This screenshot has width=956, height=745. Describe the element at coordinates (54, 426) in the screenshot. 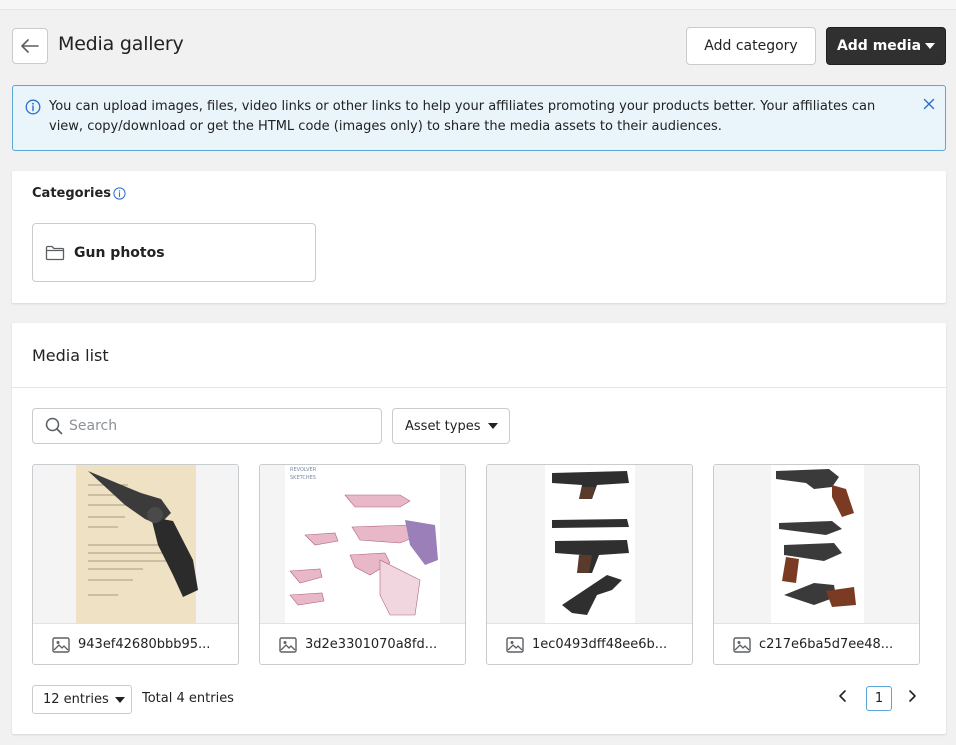

I see `search-icon` at that location.